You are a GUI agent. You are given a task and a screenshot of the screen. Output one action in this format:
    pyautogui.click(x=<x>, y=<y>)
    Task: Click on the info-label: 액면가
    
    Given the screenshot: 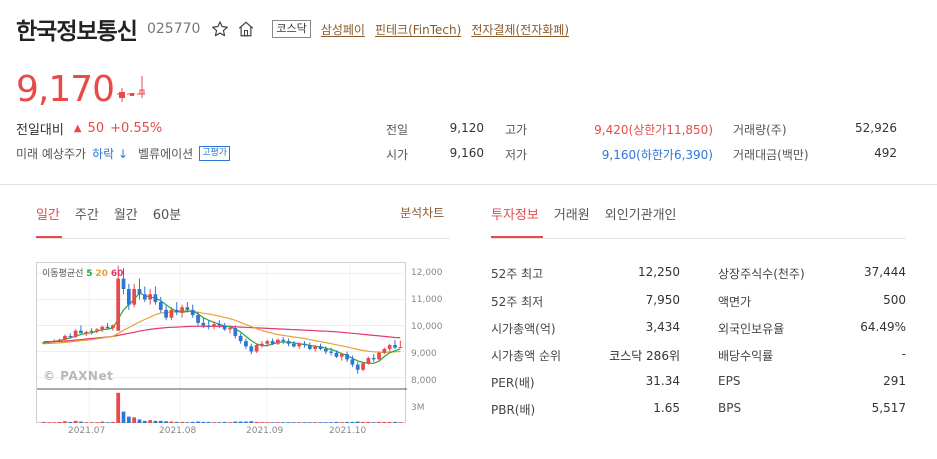 What is the action you would take?
    pyautogui.click(x=735, y=302)
    